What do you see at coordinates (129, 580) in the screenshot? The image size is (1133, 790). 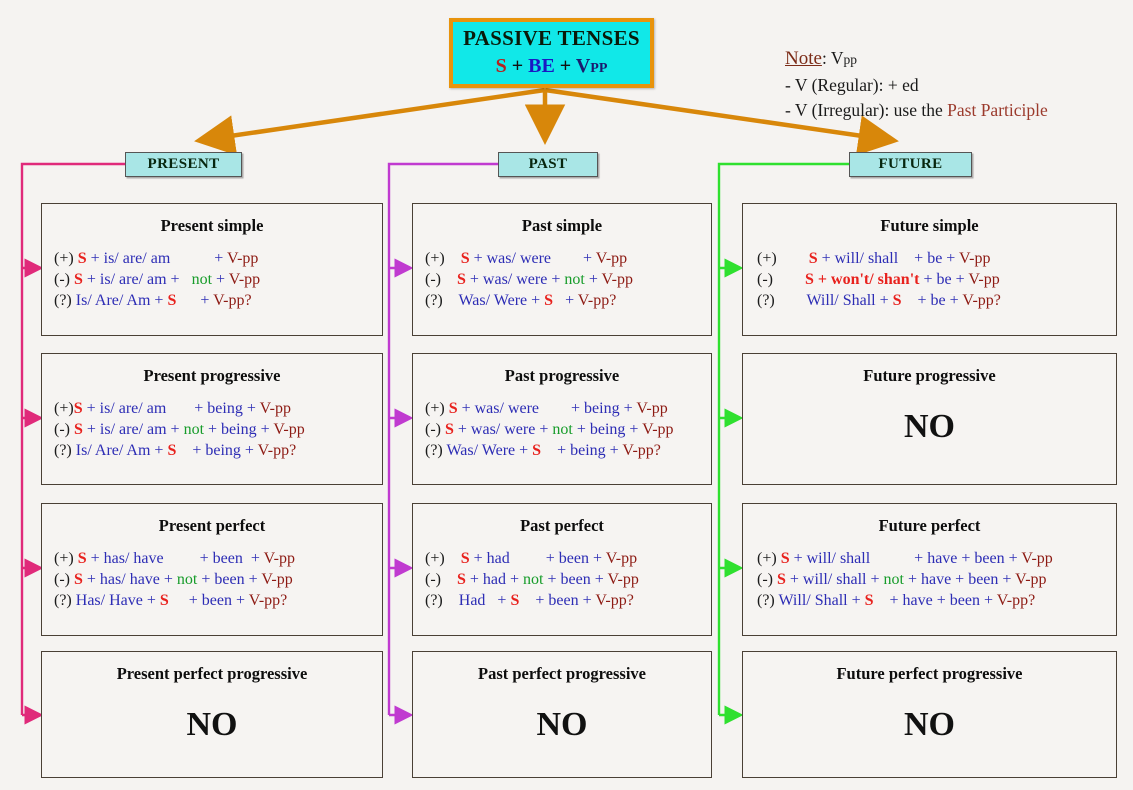 I see `token-auxiliary: + has/ have +` at bounding box center [129, 580].